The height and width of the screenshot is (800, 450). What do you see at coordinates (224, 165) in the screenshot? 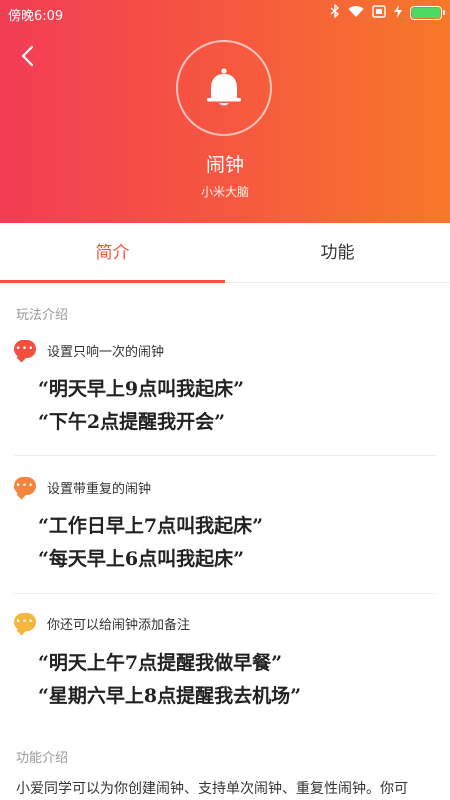
I see `app-title: 闹钟` at bounding box center [224, 165].